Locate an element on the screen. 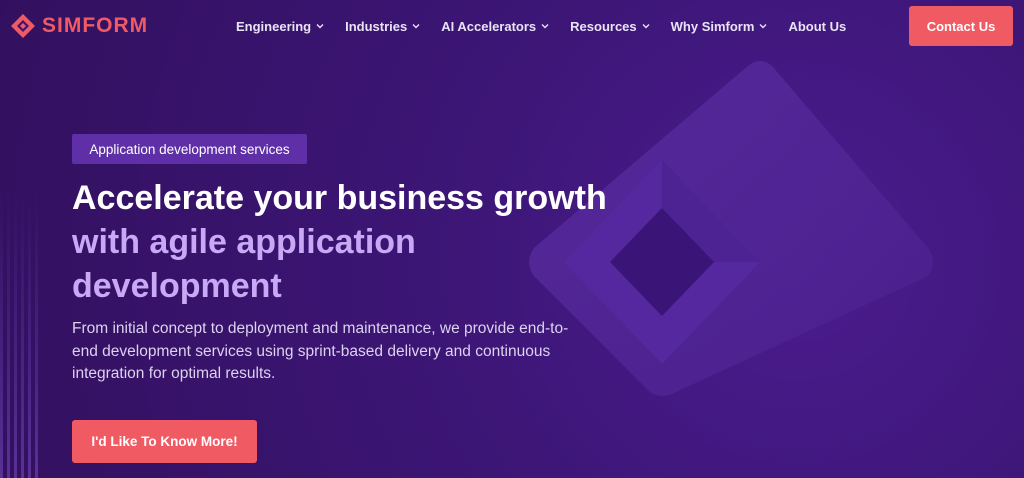 This screenshot has height=478, width=1024. brand-name: SIMFORM is located at coordinates (95, 25).